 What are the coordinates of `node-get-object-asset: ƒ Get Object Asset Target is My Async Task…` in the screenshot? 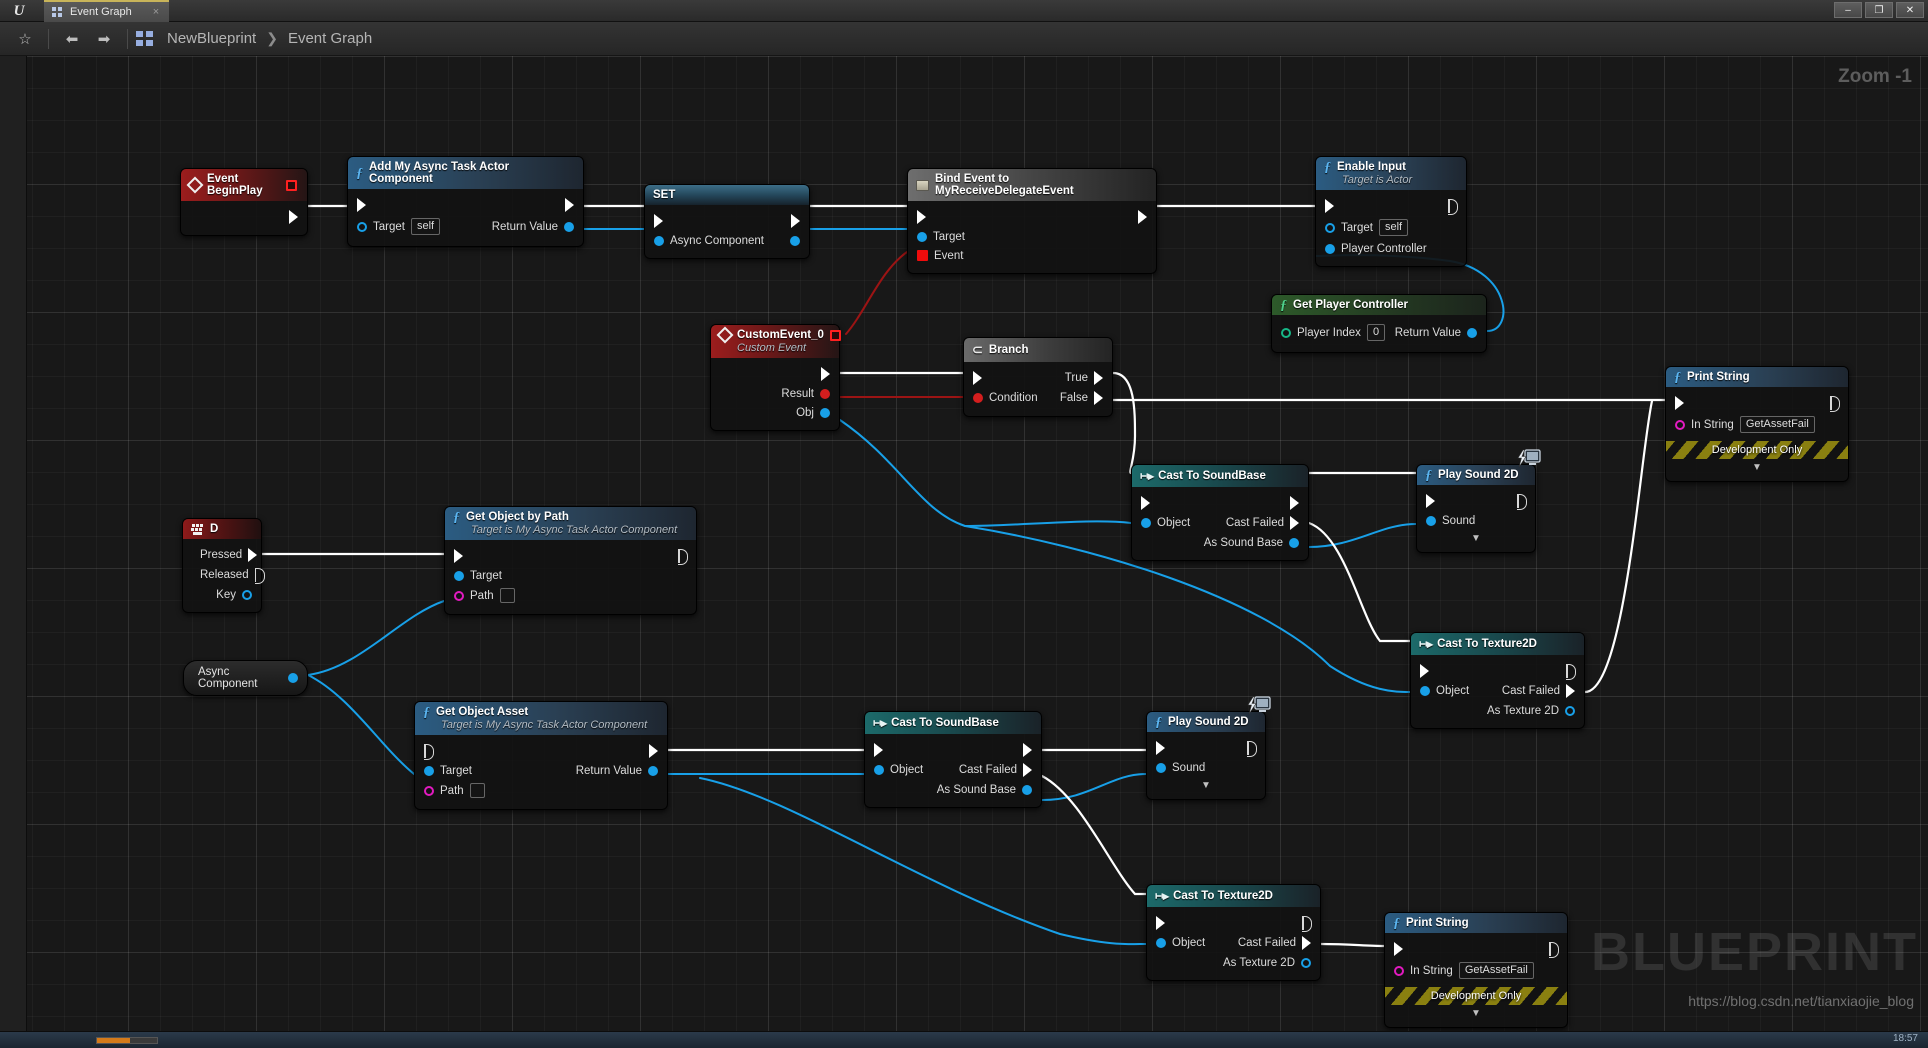 It's located at (541, 755).